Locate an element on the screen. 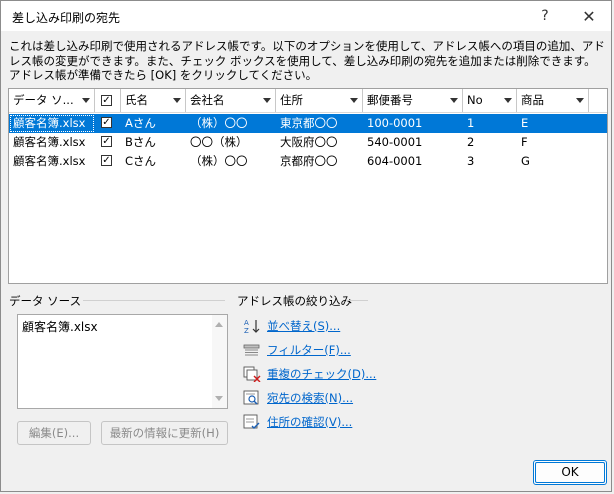 The image size is (614, 494). filter-icon is located at coordinates (252, 350).